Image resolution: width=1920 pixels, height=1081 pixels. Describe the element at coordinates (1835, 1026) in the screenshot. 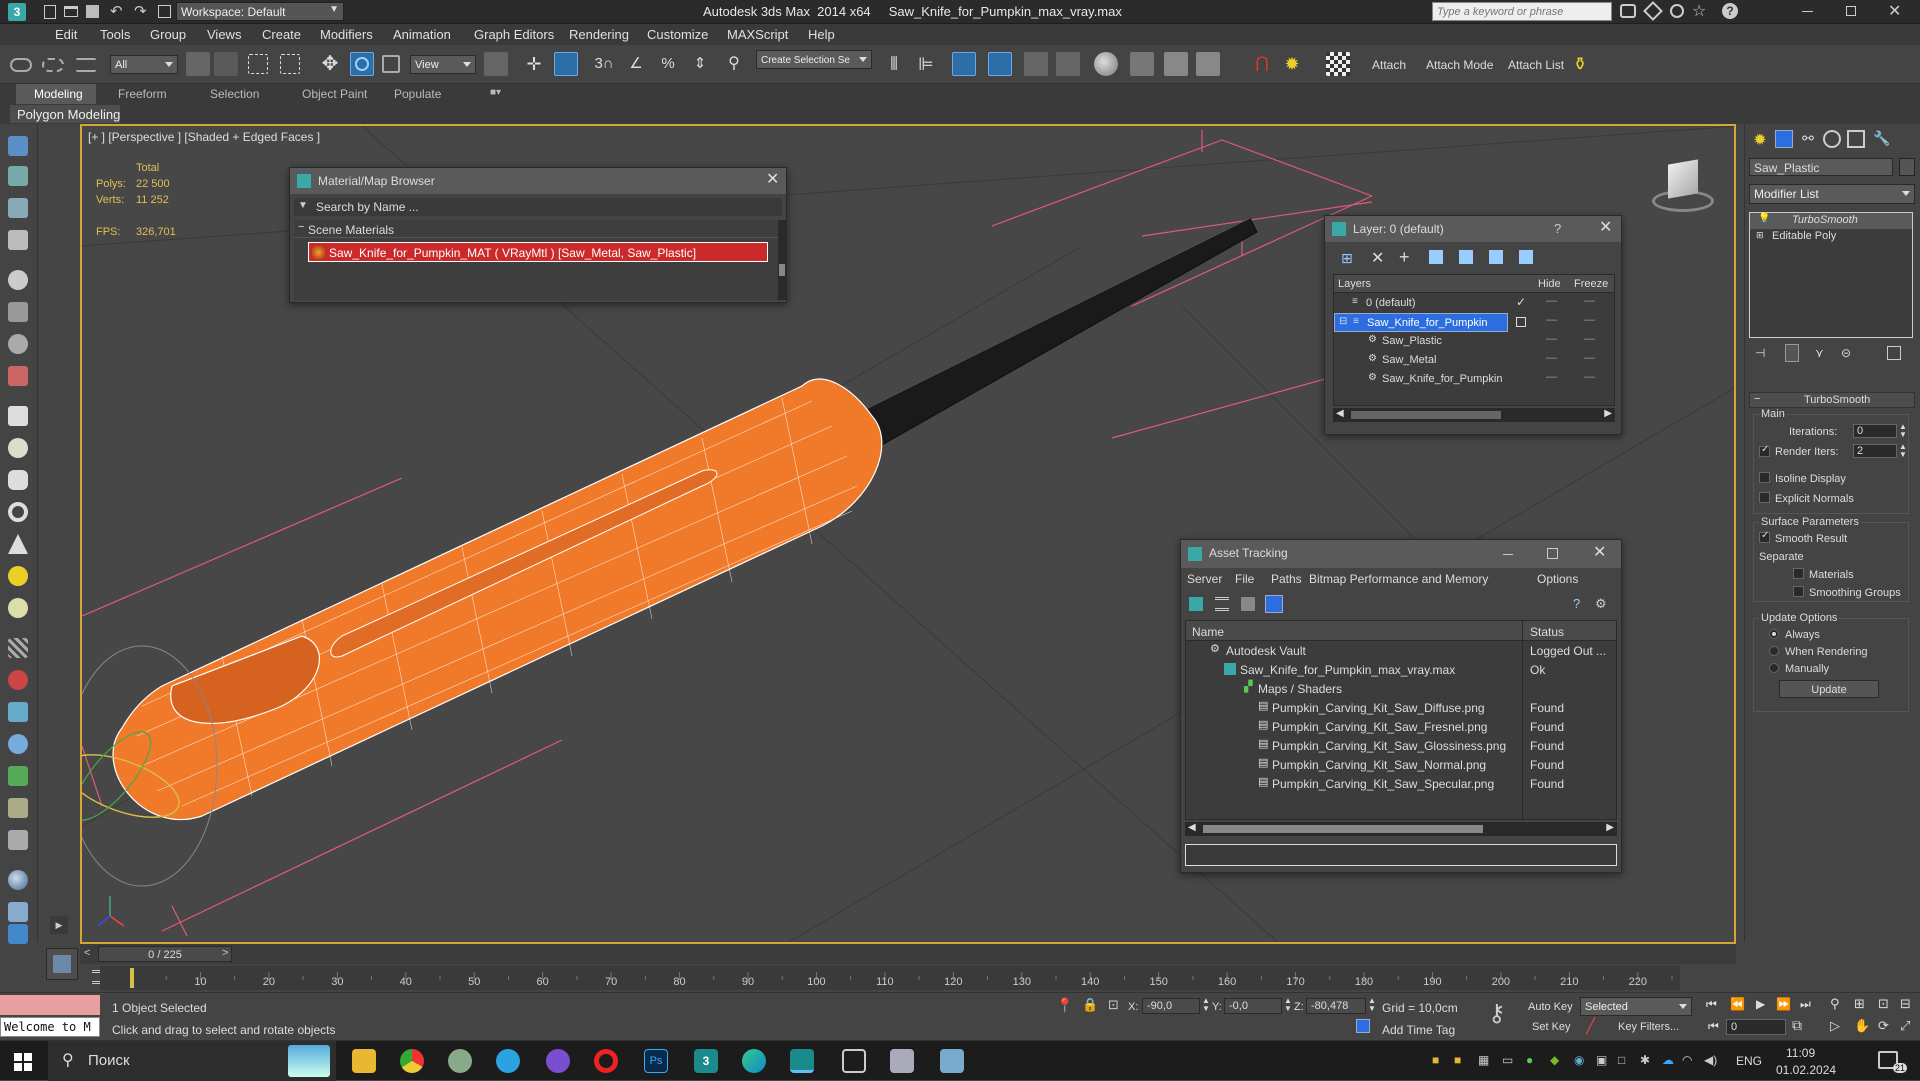

I see `field-of-view-icon: ▷` at that location.